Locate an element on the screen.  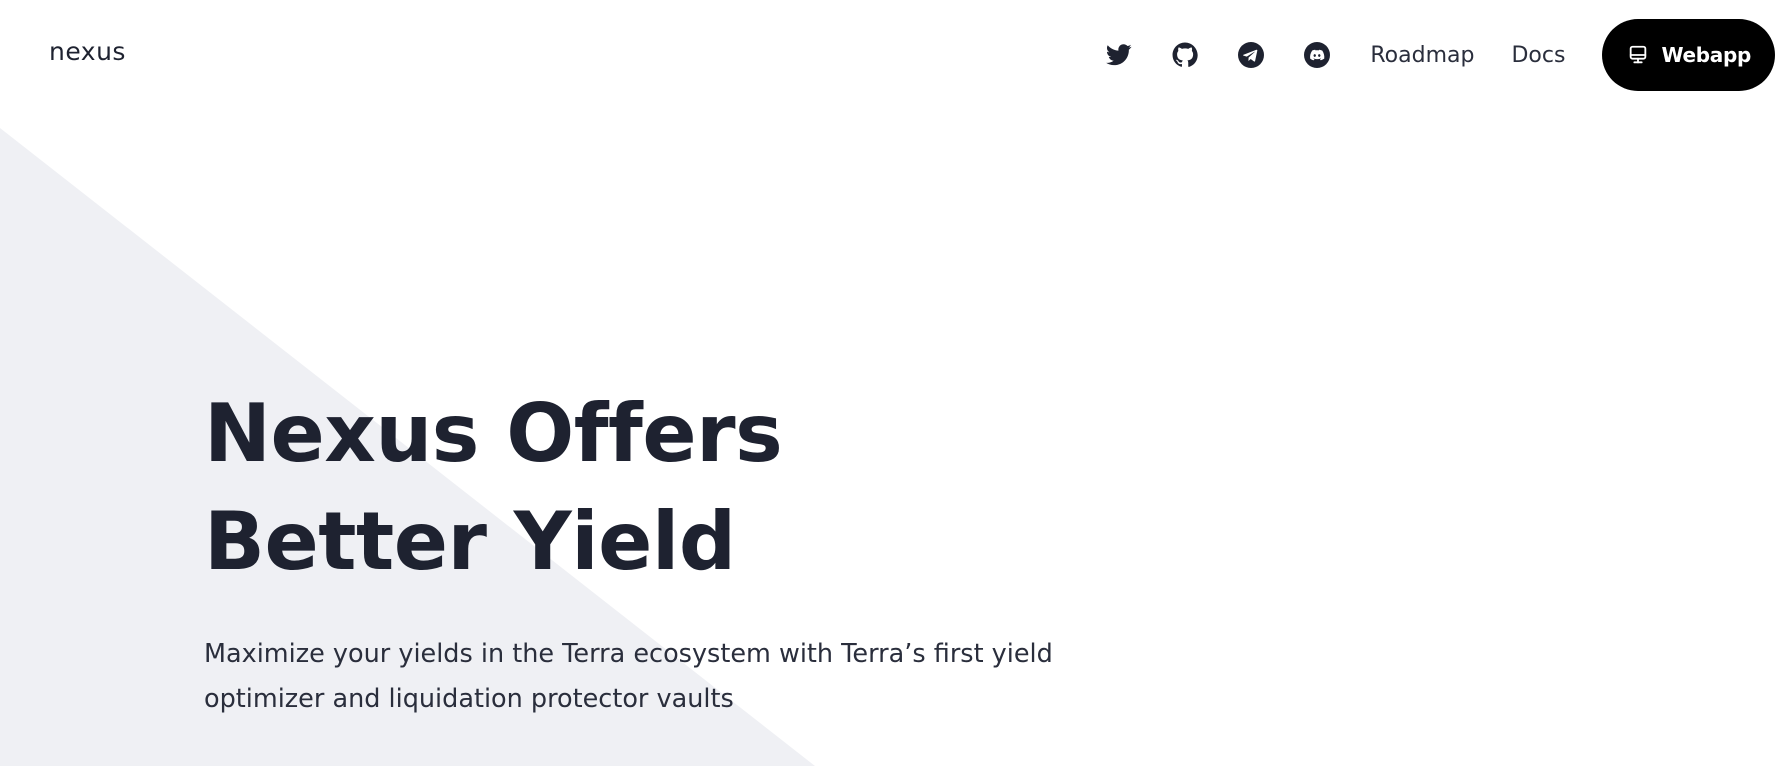
nav-link-docs: Docs is located at coordinates (1538, 55).